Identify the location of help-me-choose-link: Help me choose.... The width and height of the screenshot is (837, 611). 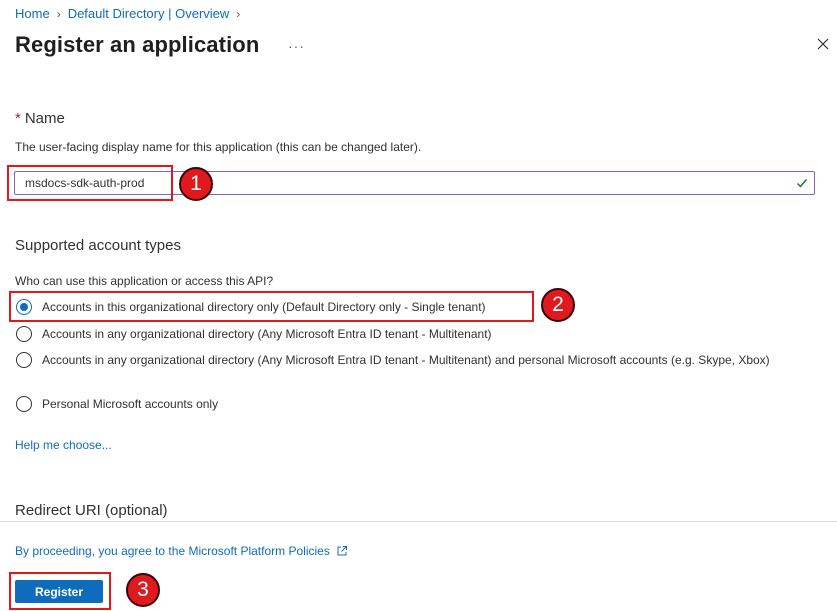
(63, 445).